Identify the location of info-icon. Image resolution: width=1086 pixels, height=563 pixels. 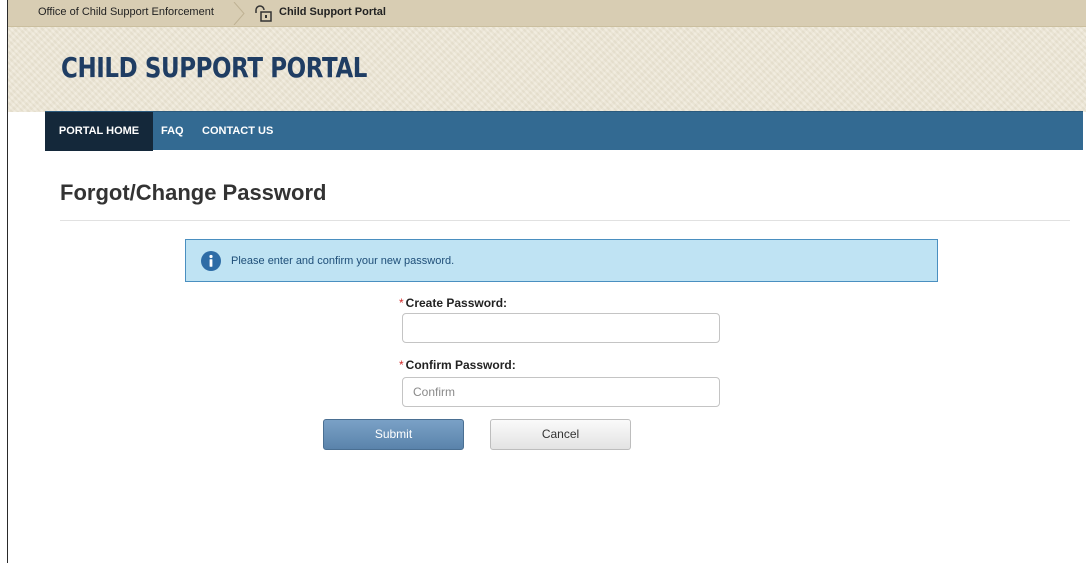
(211, 261).